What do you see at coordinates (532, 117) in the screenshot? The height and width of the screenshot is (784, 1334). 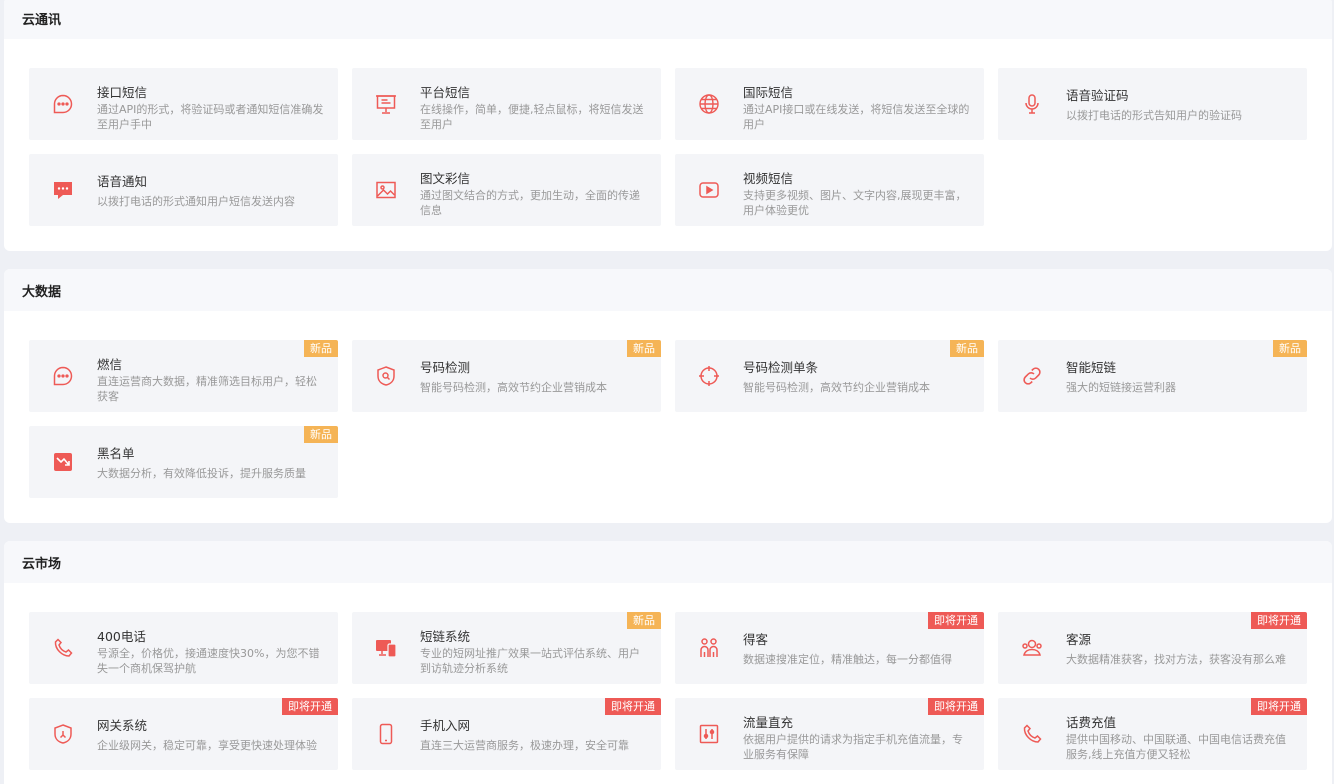 I see `service-card-description: 在线操作，简单，便捷,轻点鼠标，将短信发送至用户` at bounding box center [532, 117].